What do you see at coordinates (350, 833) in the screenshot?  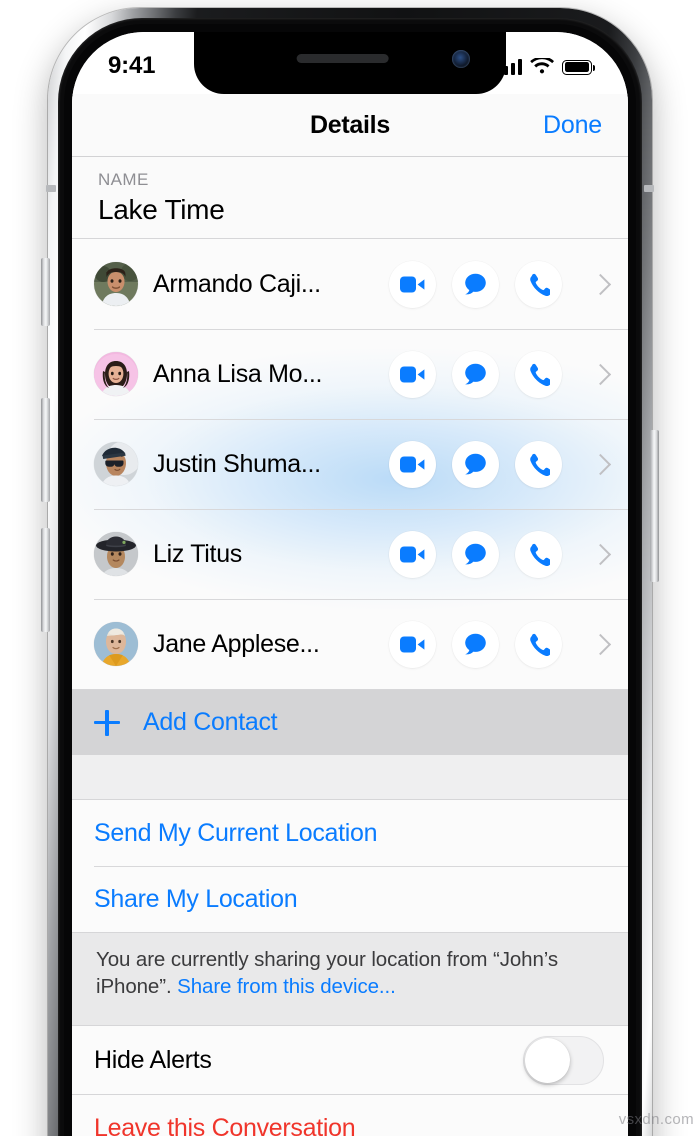 I see `send-current-location-button: Send My Current Location` at bounding box center [350, 833].